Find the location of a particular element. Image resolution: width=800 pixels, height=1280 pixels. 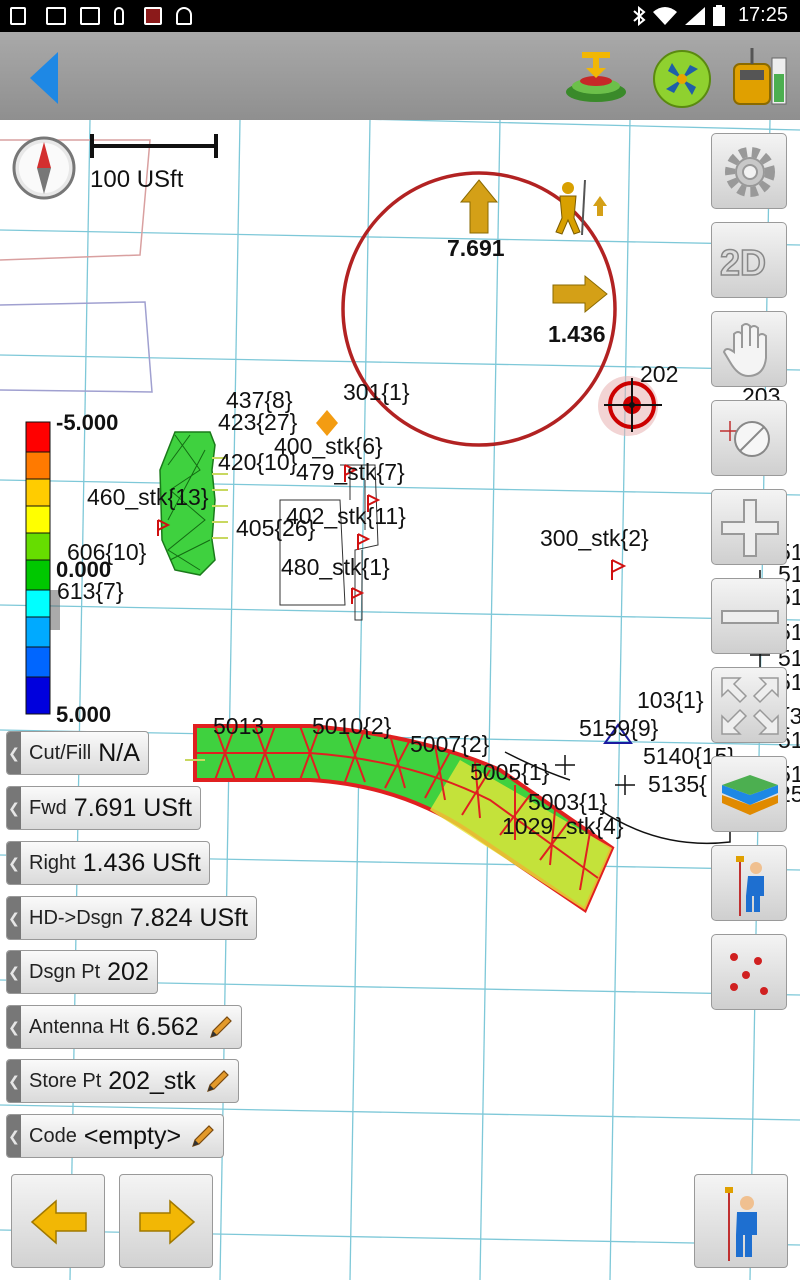

plus-icon is located at coordinates (750, 528).